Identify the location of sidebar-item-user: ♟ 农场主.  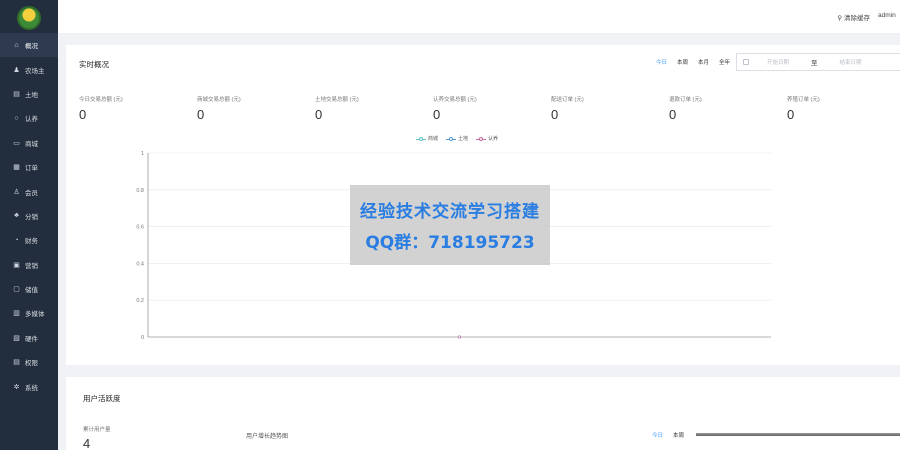
(29, 69).